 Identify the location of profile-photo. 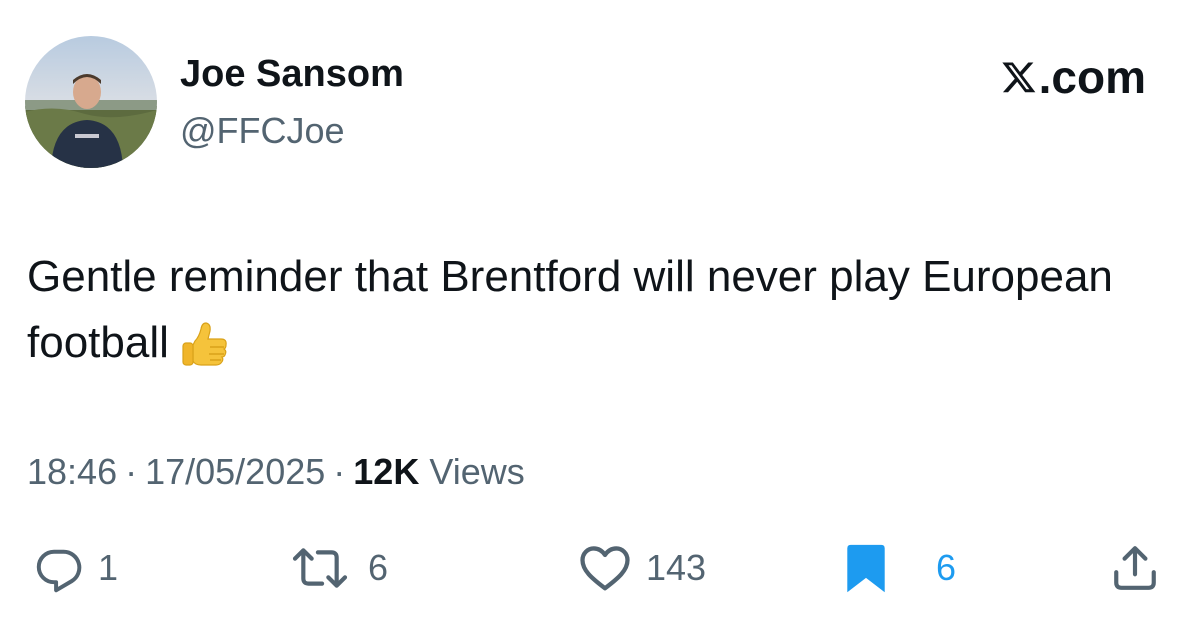
(91, 102).